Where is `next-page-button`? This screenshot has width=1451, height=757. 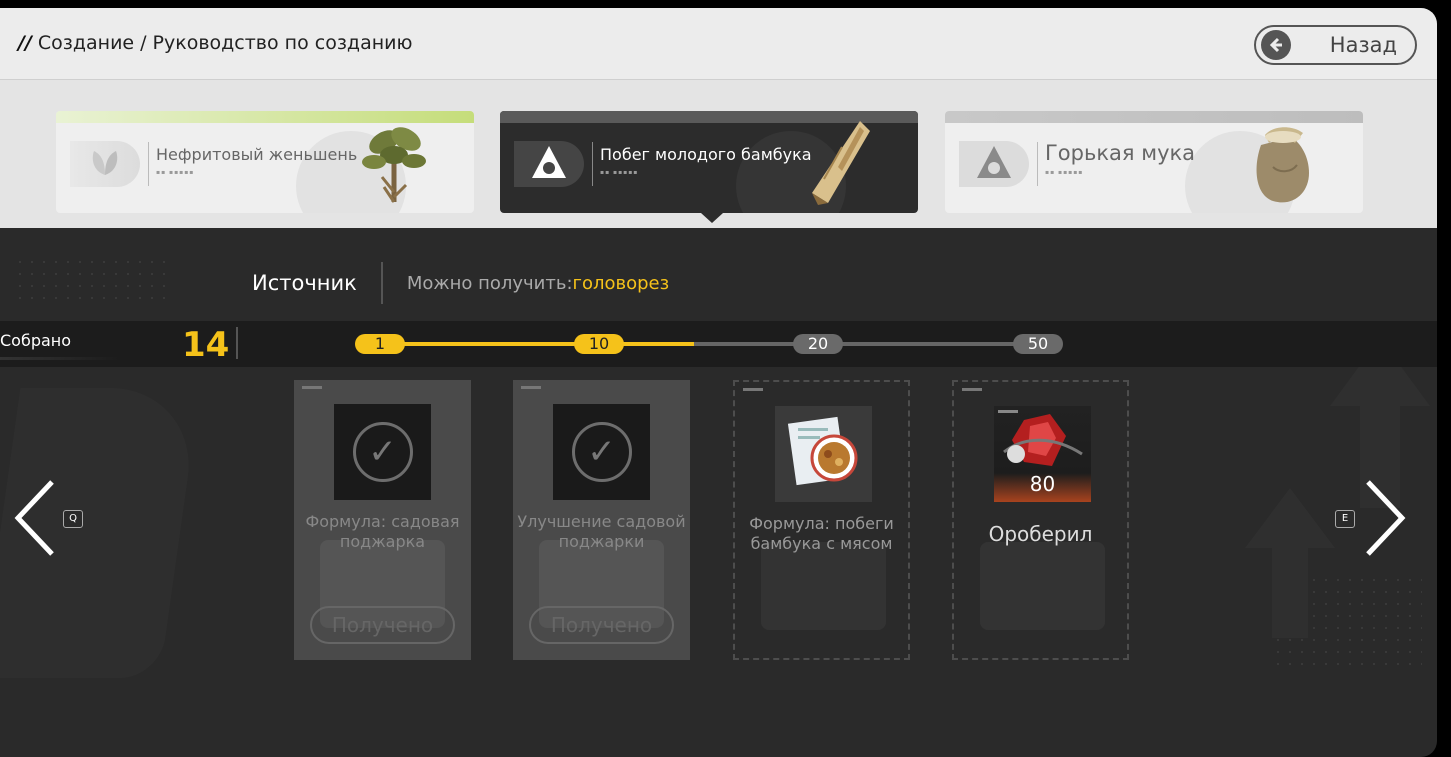
next-page-button is located at coordinates (1385, 518).